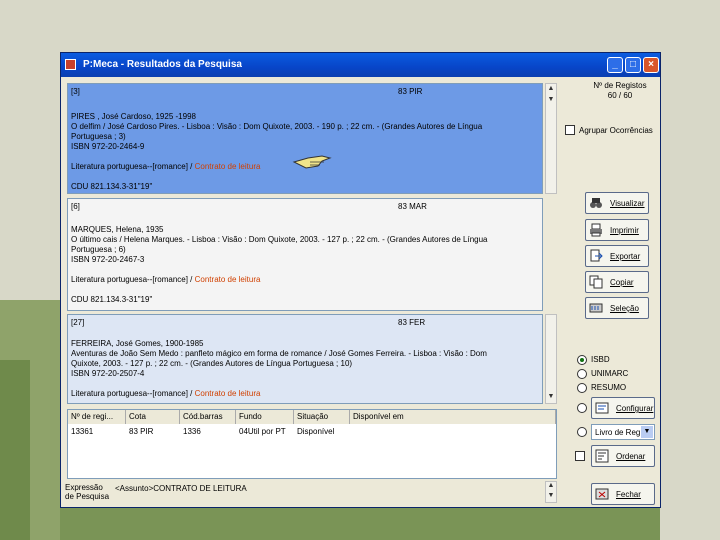  What do you see at coordinates (610, 373) in the screenshot?
I see `format-label: UNIMARC` at bounding box center [610, 373].